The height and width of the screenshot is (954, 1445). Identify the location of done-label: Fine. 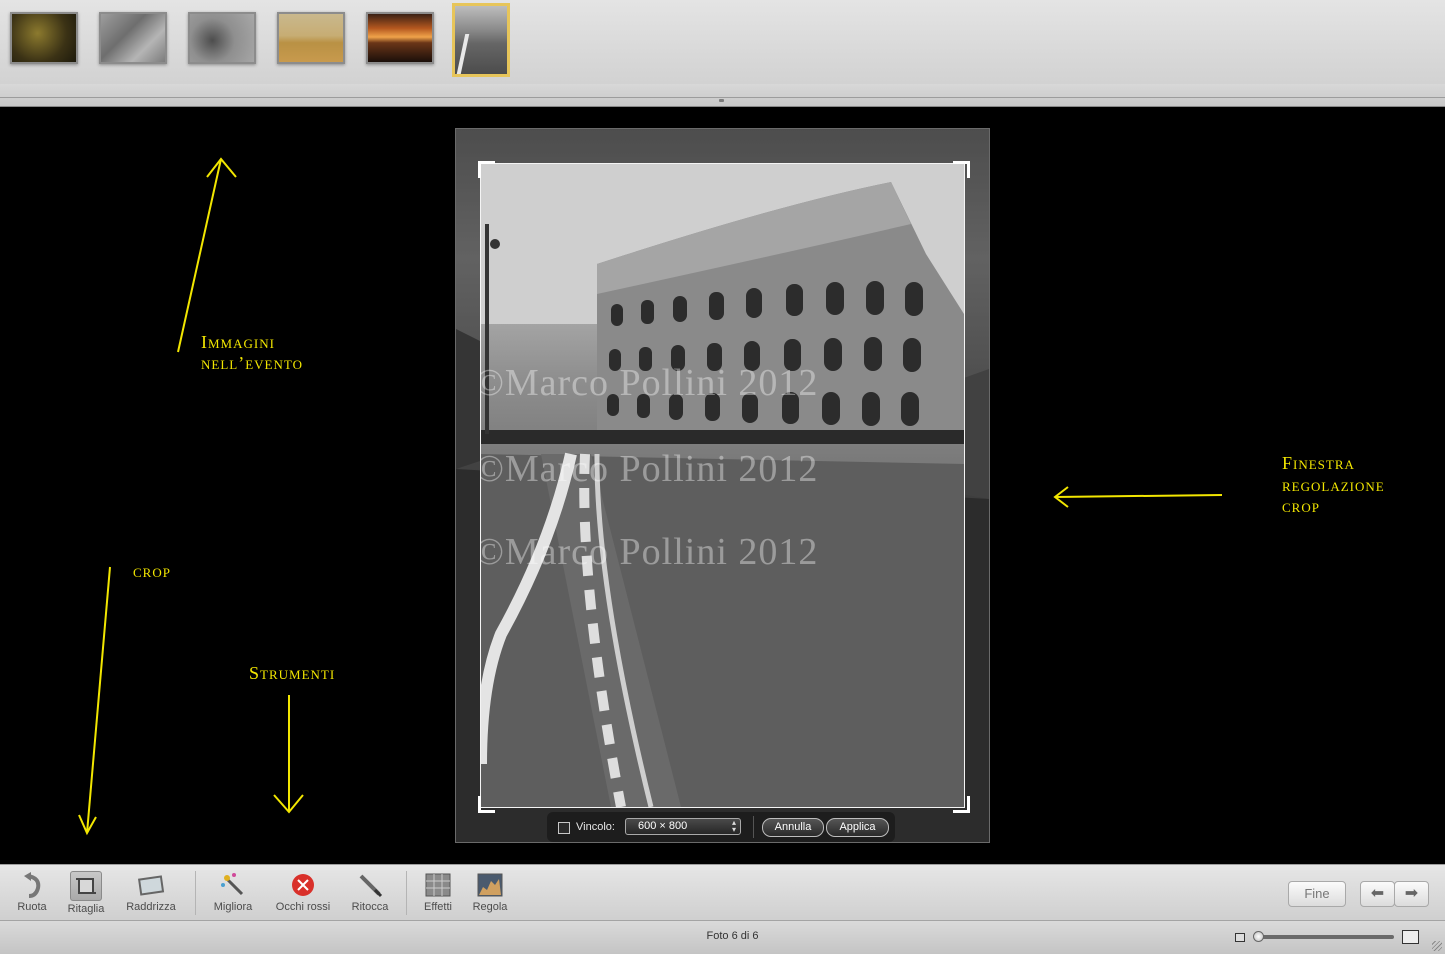
(1317, 893).